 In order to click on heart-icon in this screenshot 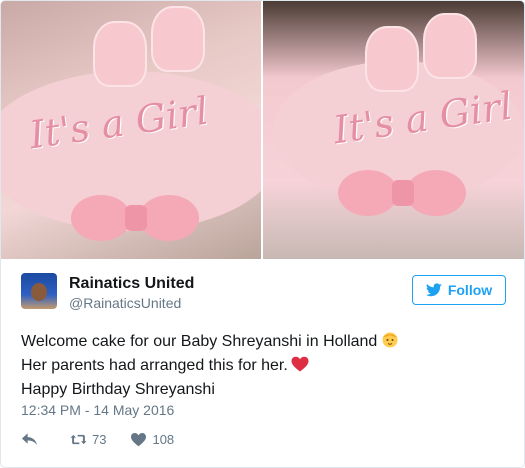, I will do `click(139, 439)`.